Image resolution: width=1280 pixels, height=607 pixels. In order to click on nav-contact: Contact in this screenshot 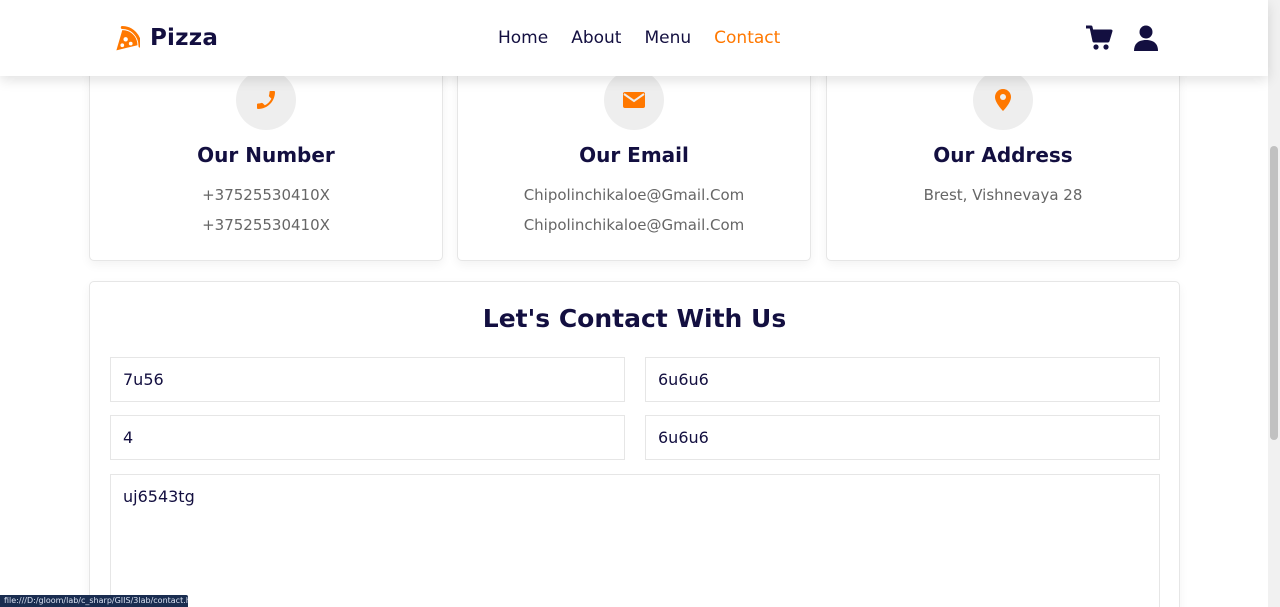, I will do `click(747, 38)`.